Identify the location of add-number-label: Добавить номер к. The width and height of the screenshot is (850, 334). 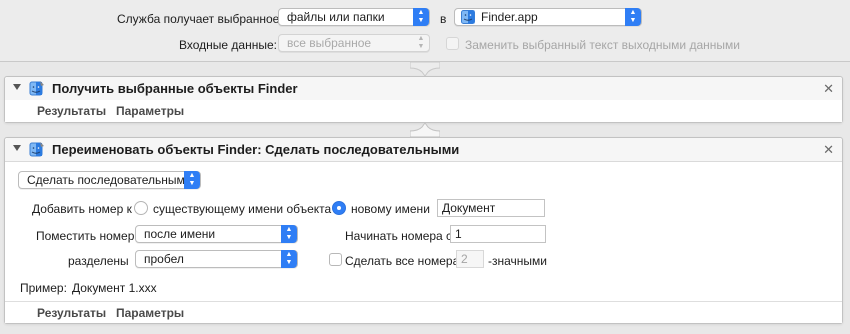
(82, 209).